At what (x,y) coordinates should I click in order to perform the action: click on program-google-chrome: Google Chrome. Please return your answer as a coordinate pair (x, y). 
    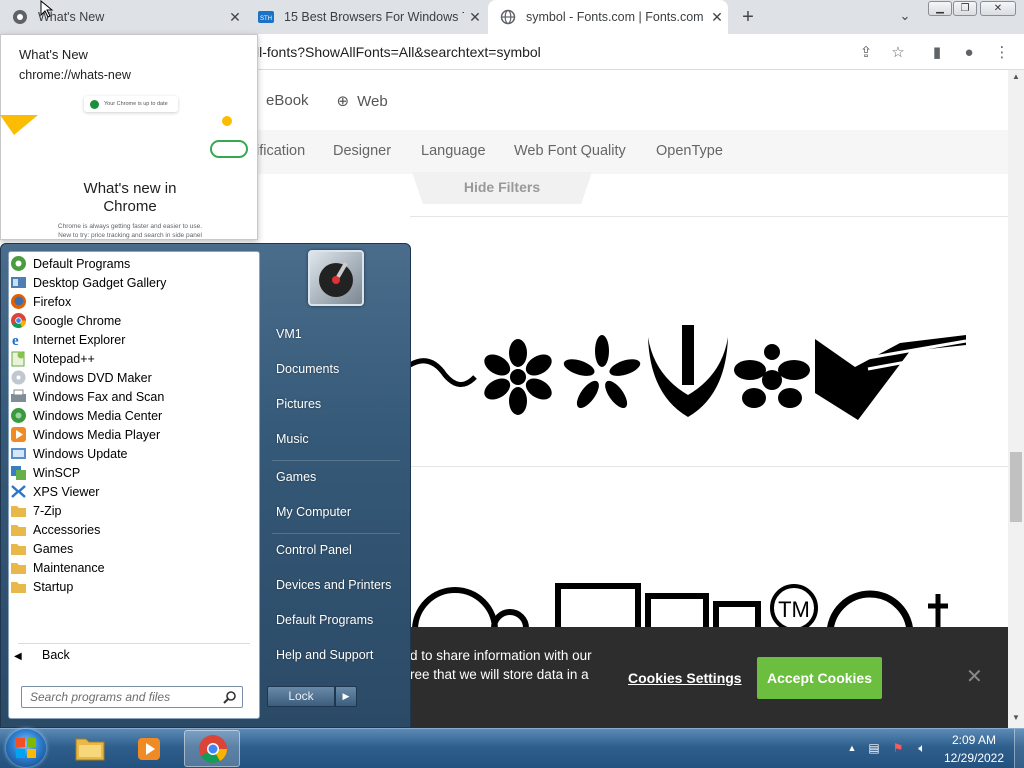
    Looking at the image, I should click on (65, 320).